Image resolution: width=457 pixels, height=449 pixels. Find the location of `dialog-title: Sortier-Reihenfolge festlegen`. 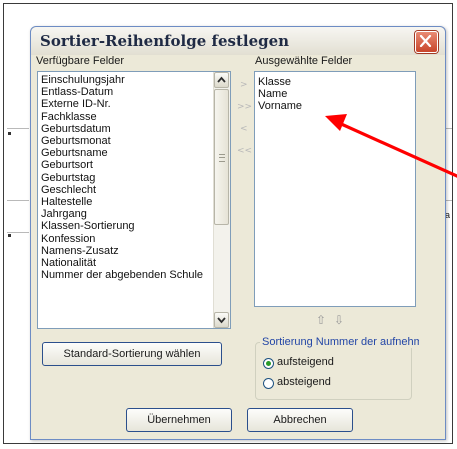

dialog-title: Sortier-Reihenfolge festlegen is located at coordinates (165, 41).